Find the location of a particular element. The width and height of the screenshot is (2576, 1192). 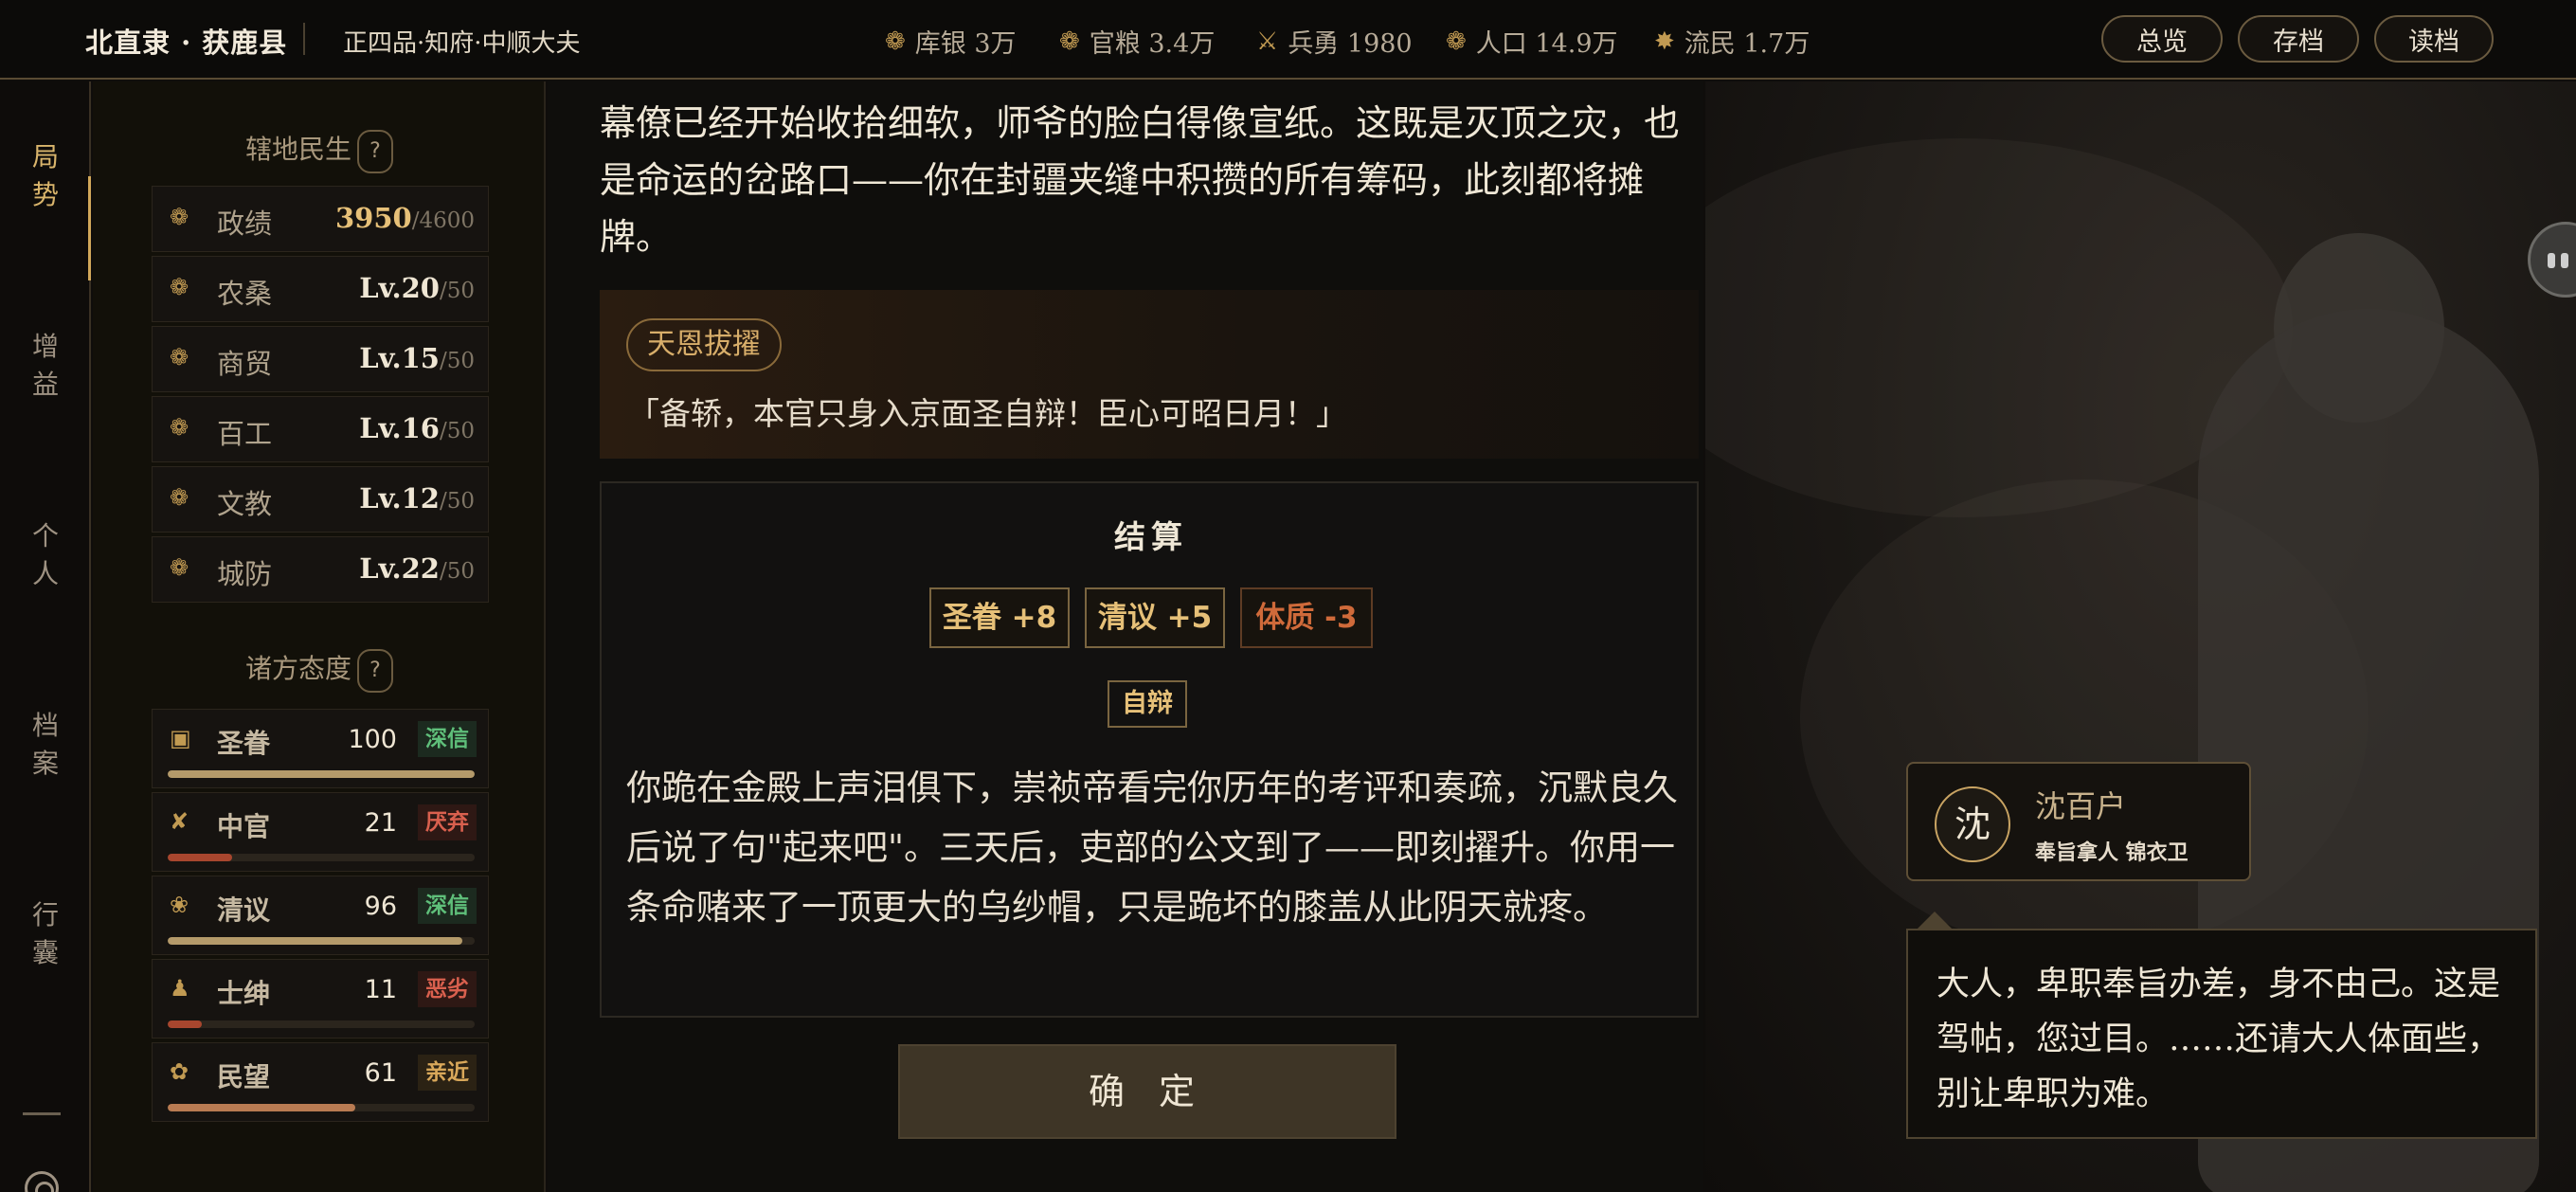

effect-chip: 清议 +5 is located at coordinates (1155, 617).